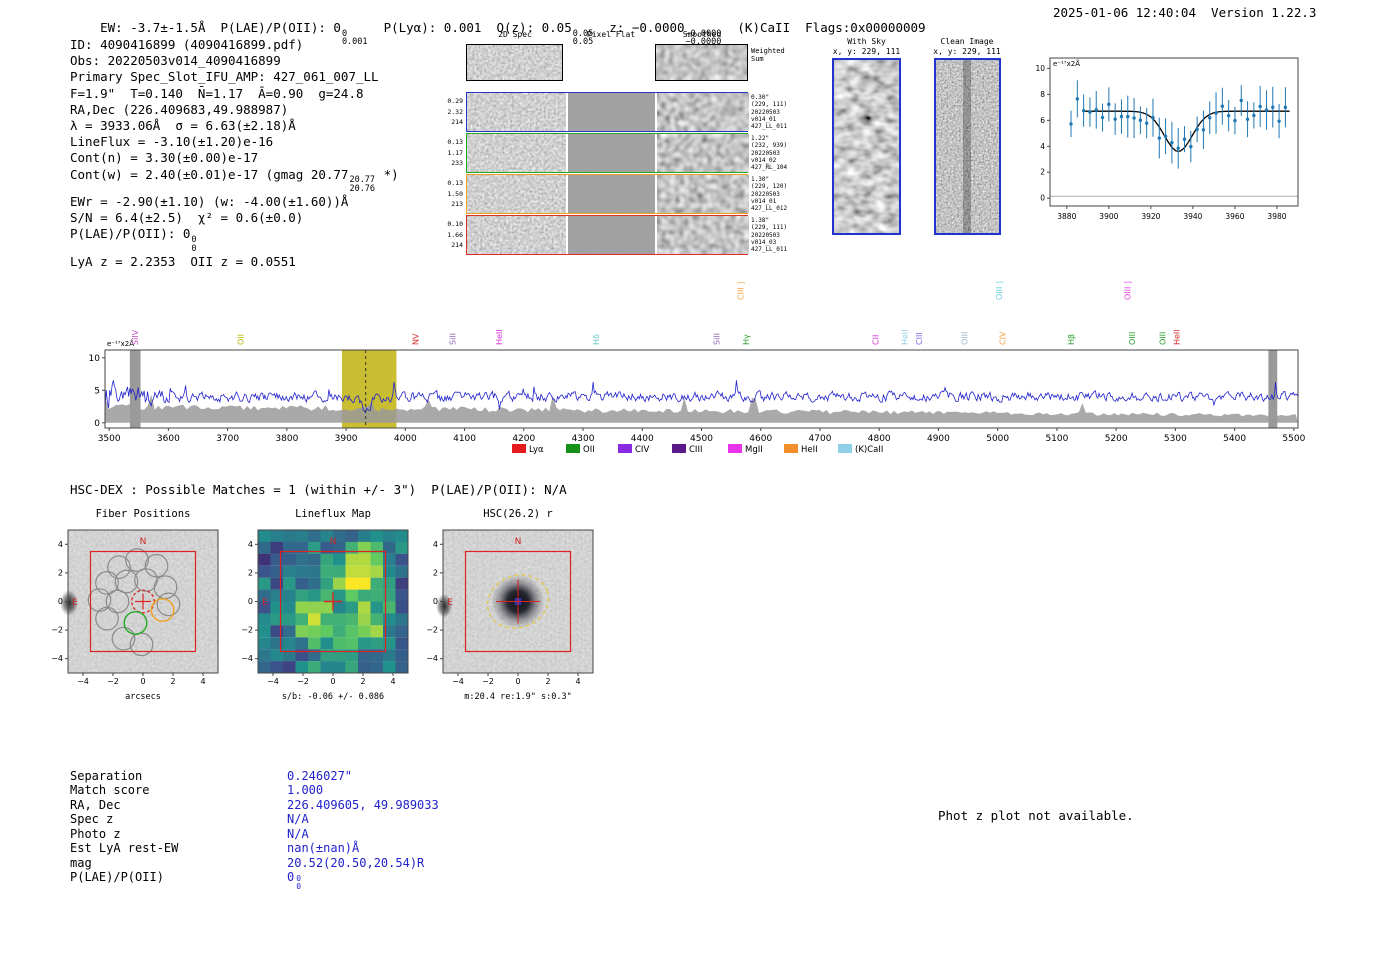  I want to click on match-row-value: nan(±nan)Å, so click(323, 848).